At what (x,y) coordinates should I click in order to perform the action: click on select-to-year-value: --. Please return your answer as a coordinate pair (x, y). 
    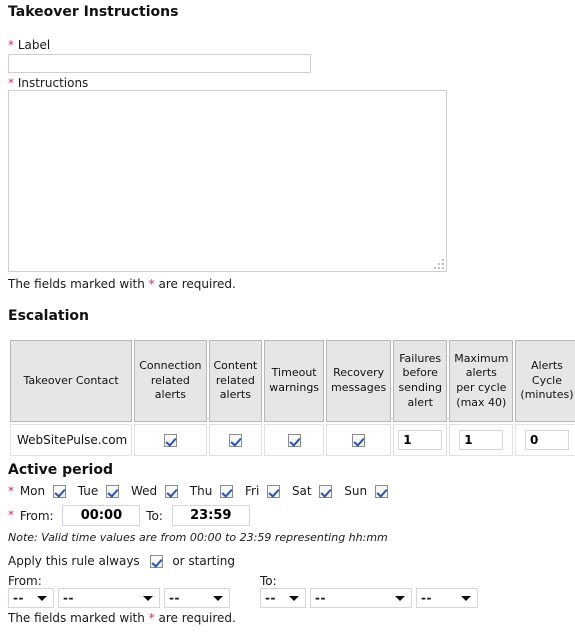
    Looking at the image, I should click on (426, 598).